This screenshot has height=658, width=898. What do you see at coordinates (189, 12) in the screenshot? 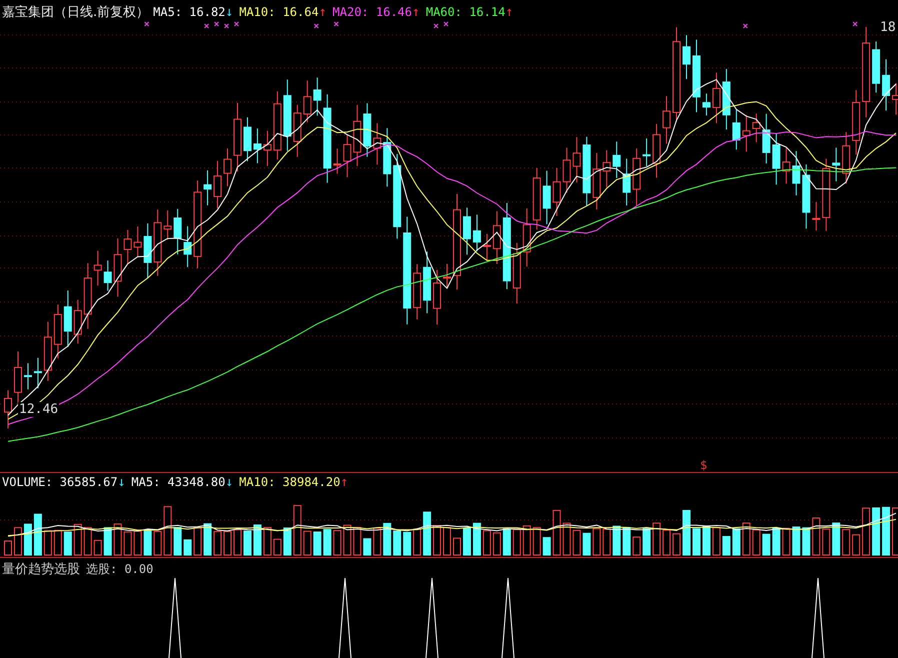
I see `average-reading: MA5: 16.82` at bounding box center [189, 12].